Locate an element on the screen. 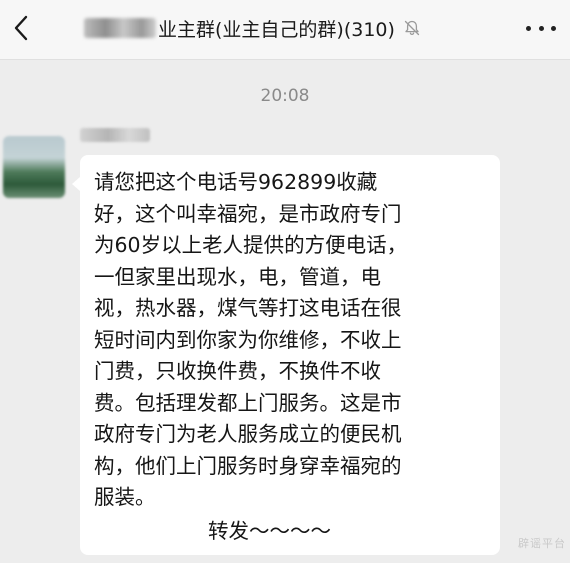 Image resolution: width=570 pixels, height=563 pixels. message-line: 好，这个叫幸福宛，是市政府专门 is located at coordinates (248, 213).